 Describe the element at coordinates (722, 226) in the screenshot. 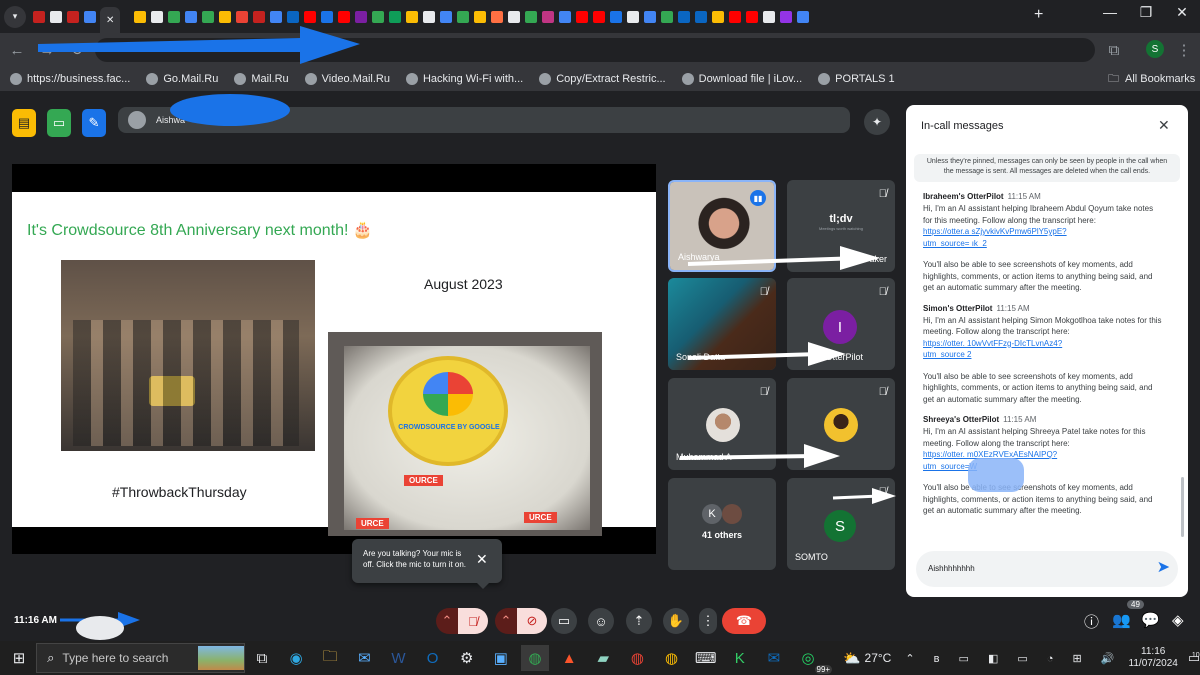

I see `participant-tile-aishwarya: ▮▮ Aishwarya` at that location.